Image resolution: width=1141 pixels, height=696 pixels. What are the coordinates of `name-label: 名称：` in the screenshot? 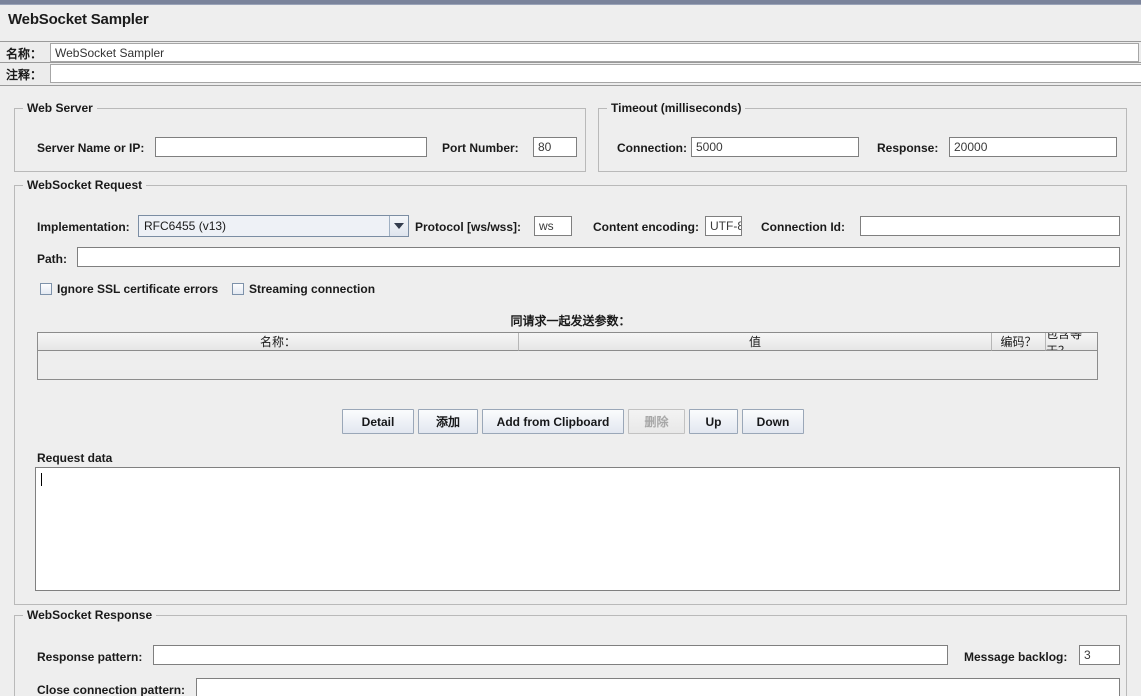 It's located at (24, 54).